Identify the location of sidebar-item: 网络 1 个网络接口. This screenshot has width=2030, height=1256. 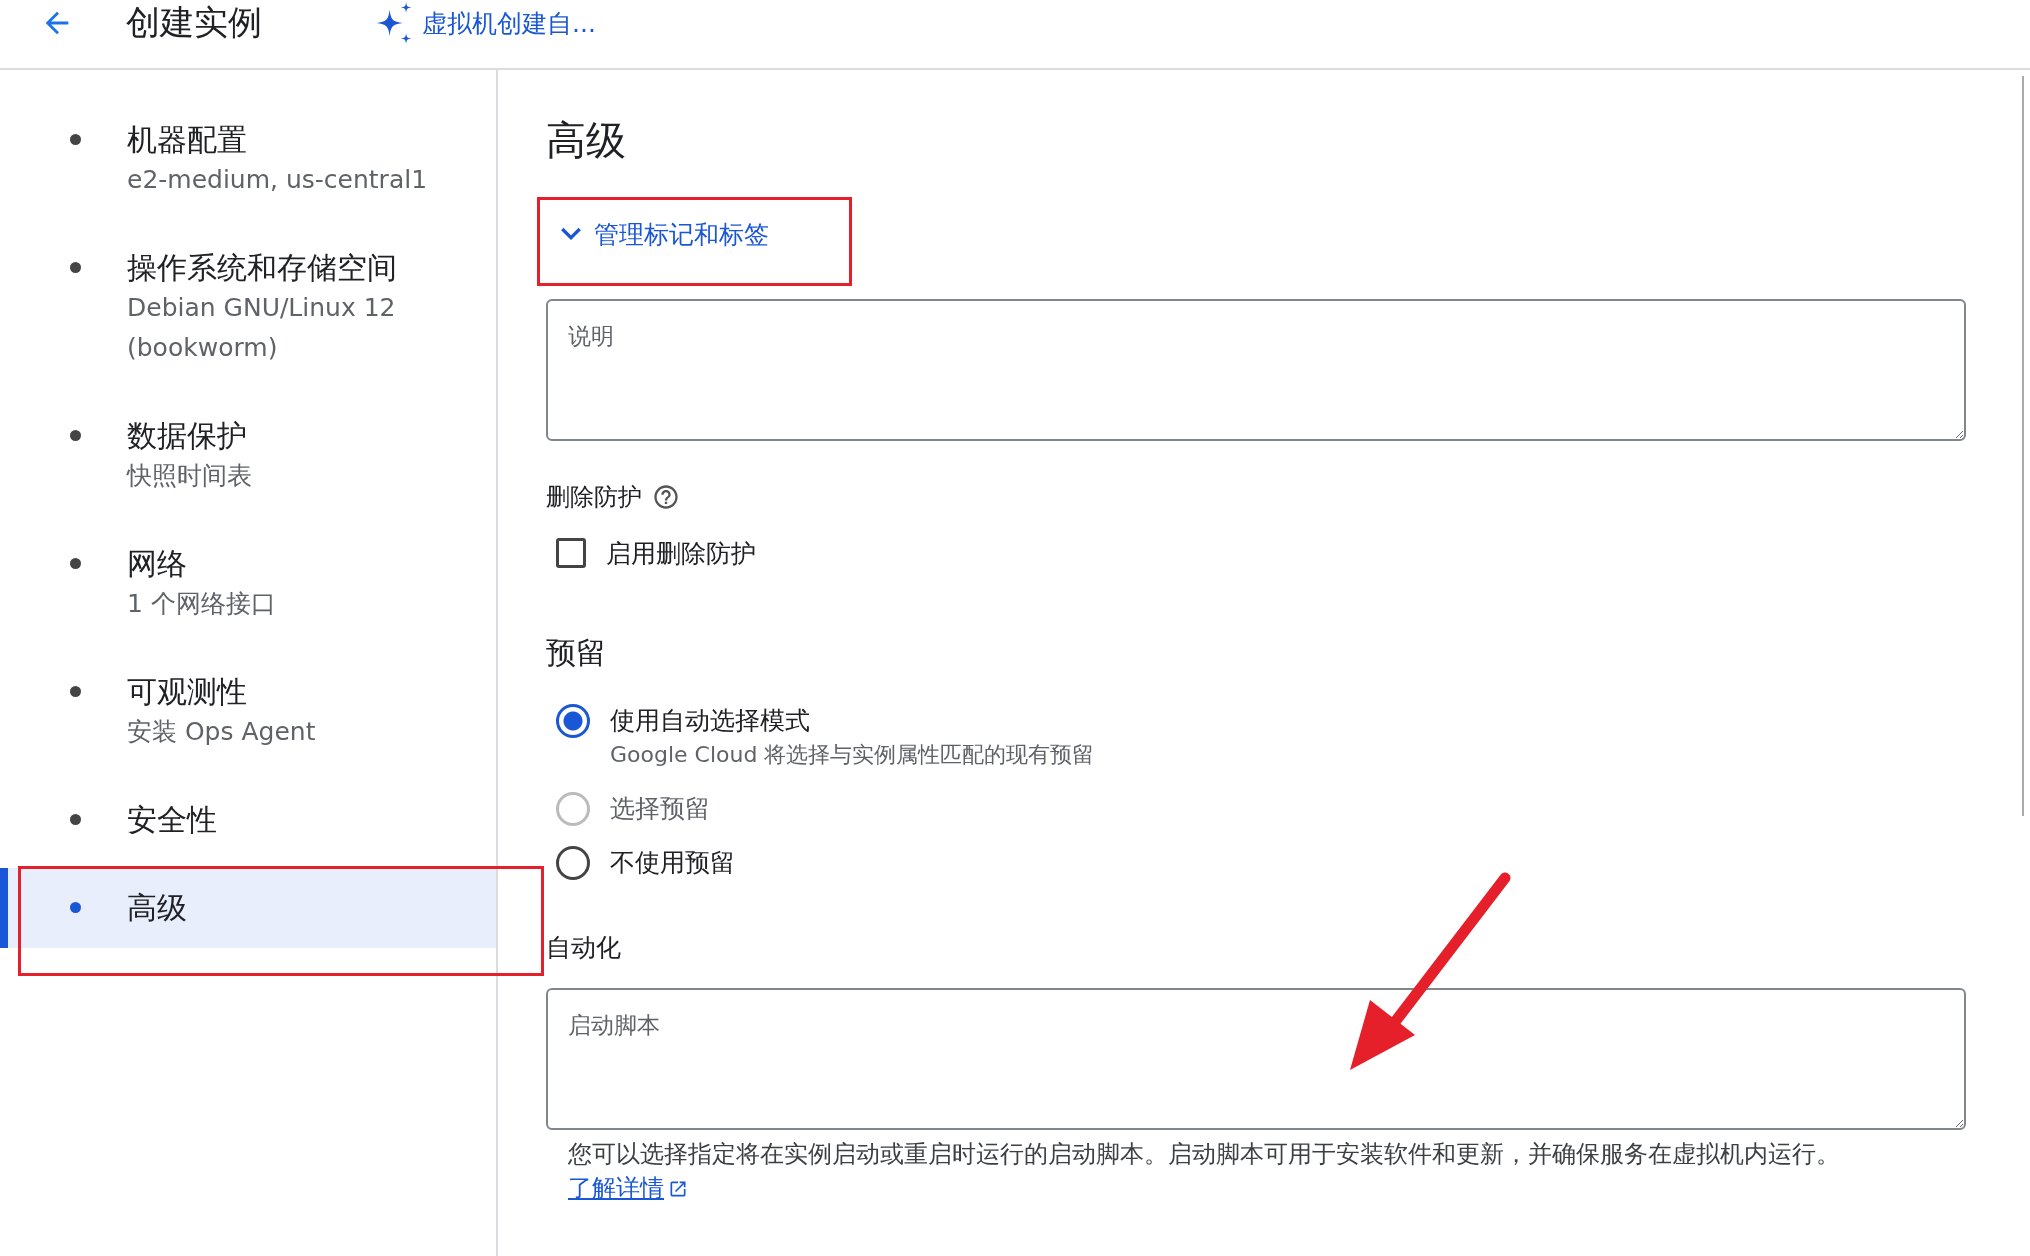
(248, 584).